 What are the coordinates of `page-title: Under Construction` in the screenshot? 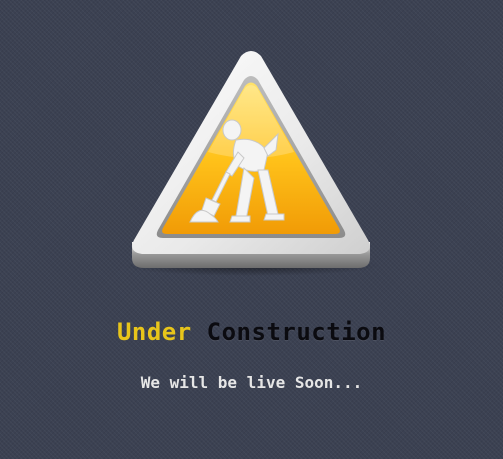 It's located at (251, 332).